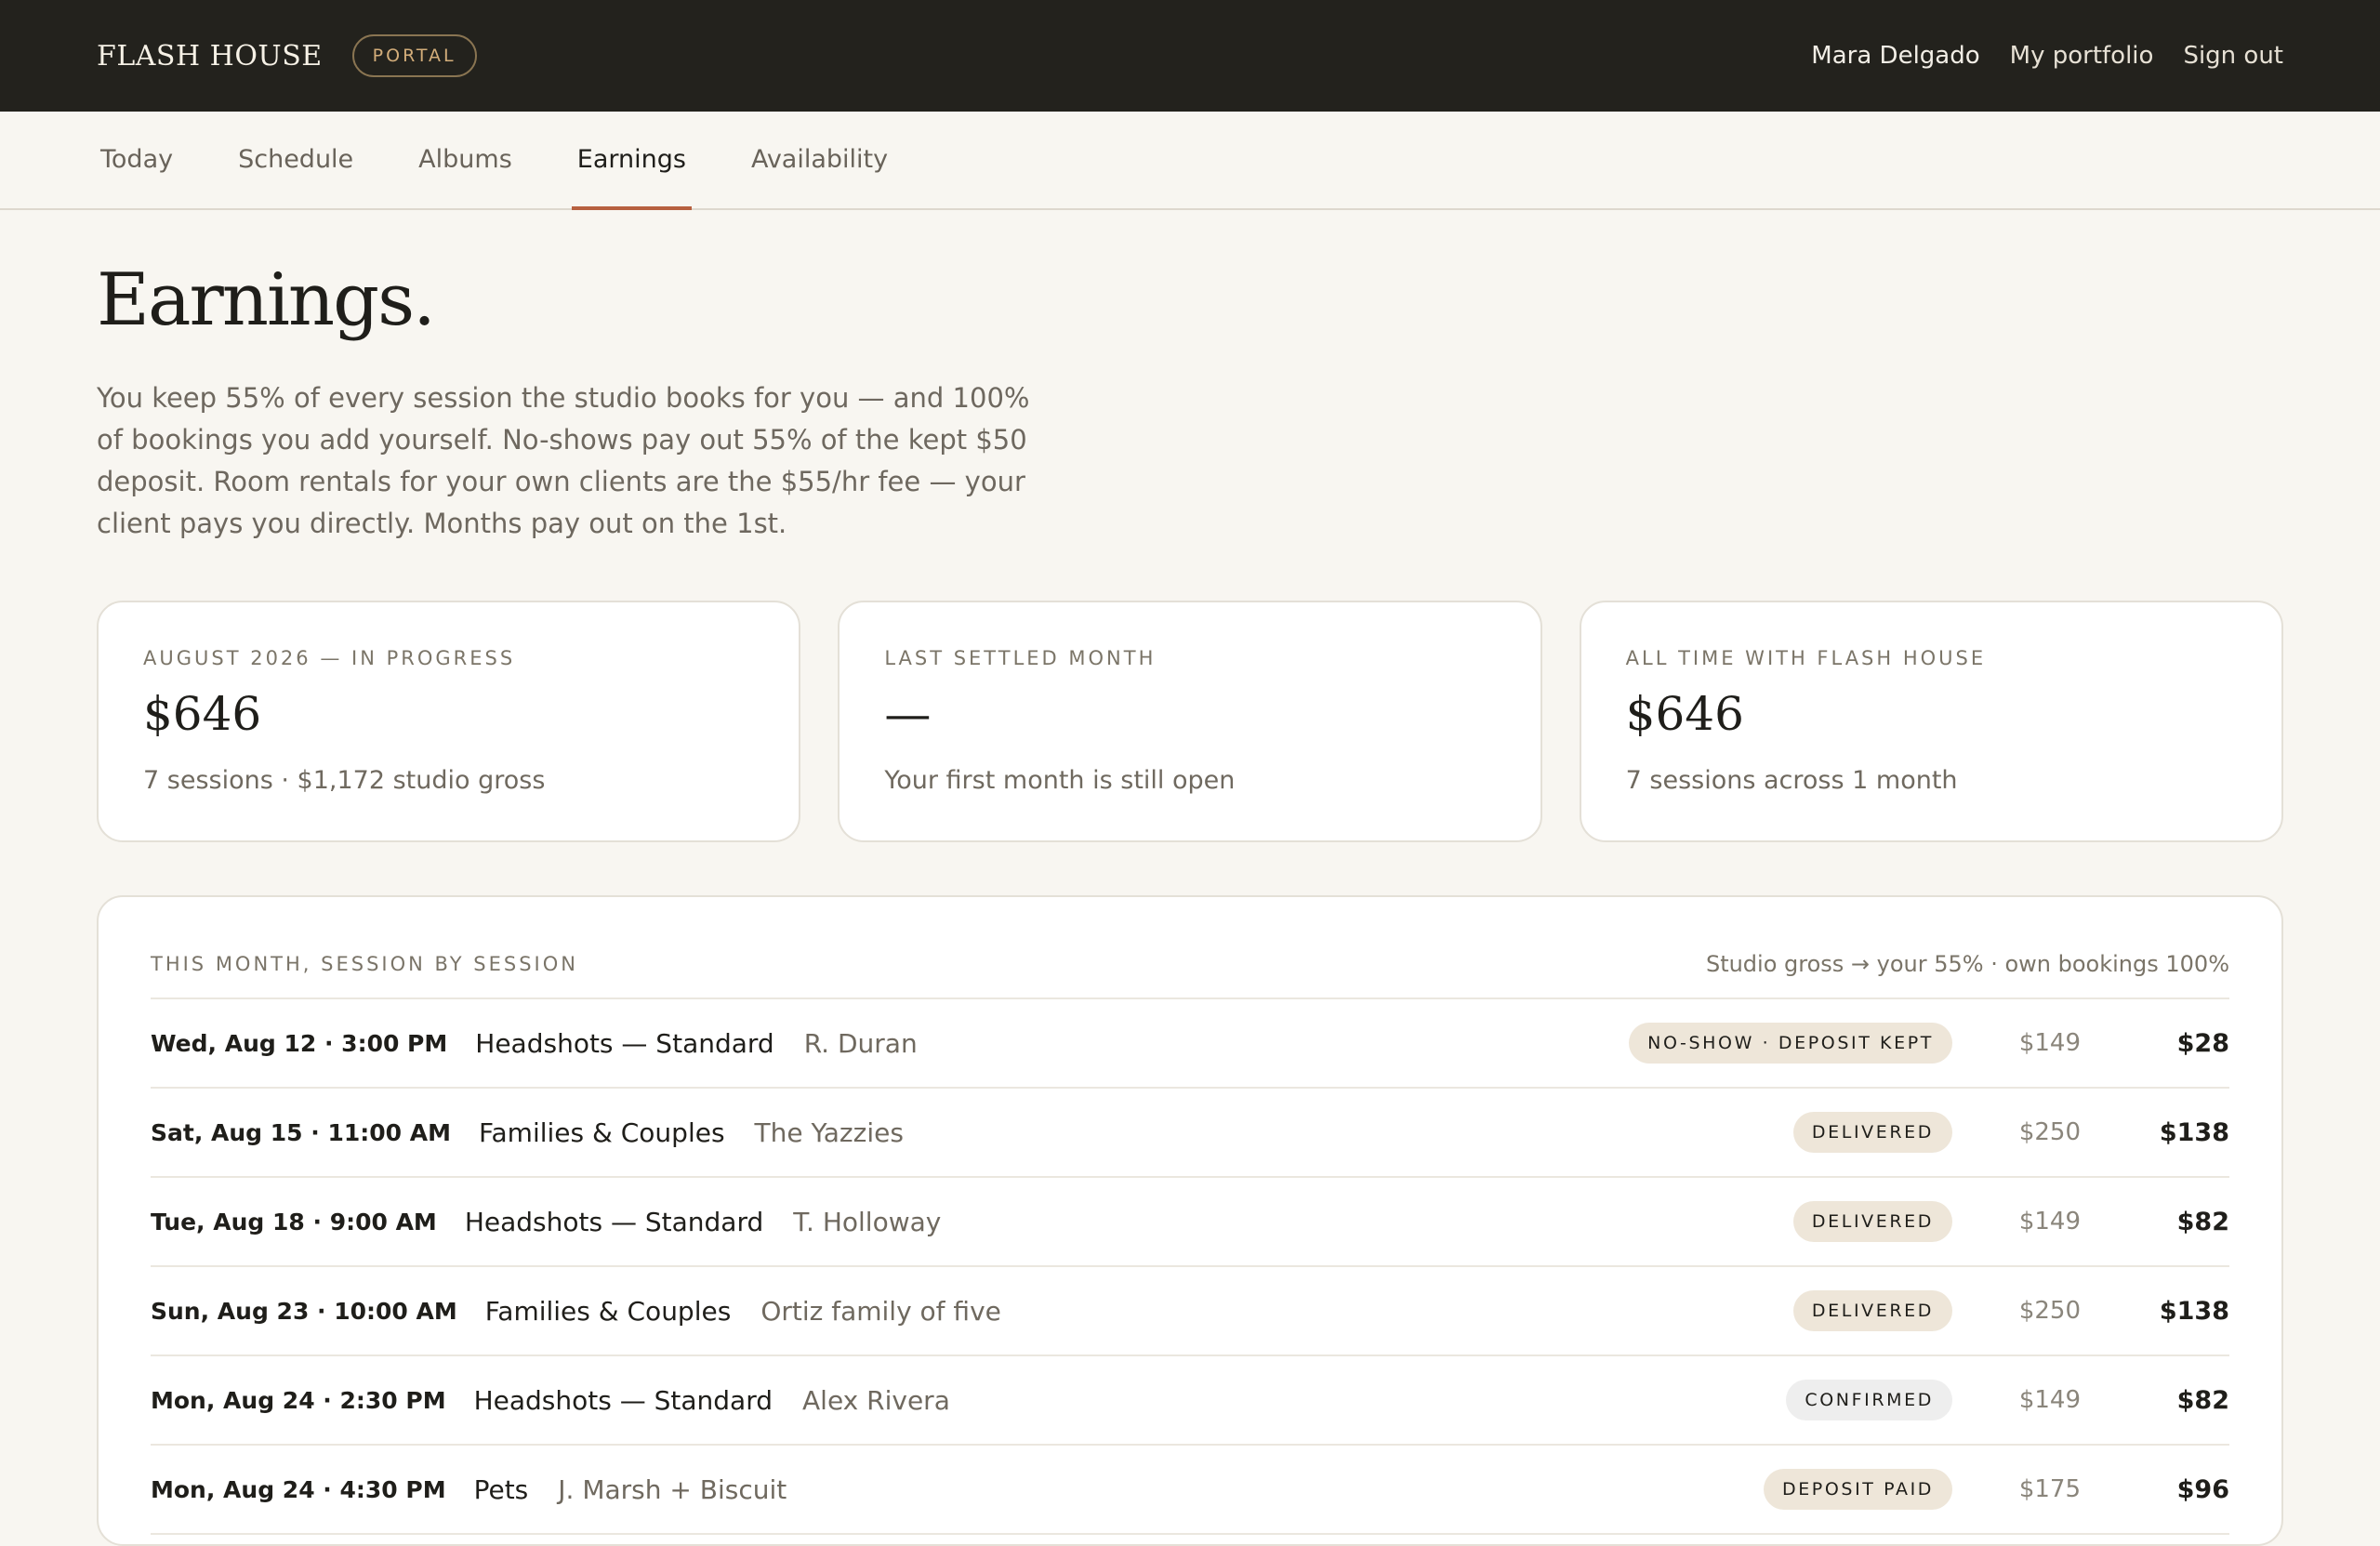  I want to click on tab-availability: Availability, so click(819, 159).